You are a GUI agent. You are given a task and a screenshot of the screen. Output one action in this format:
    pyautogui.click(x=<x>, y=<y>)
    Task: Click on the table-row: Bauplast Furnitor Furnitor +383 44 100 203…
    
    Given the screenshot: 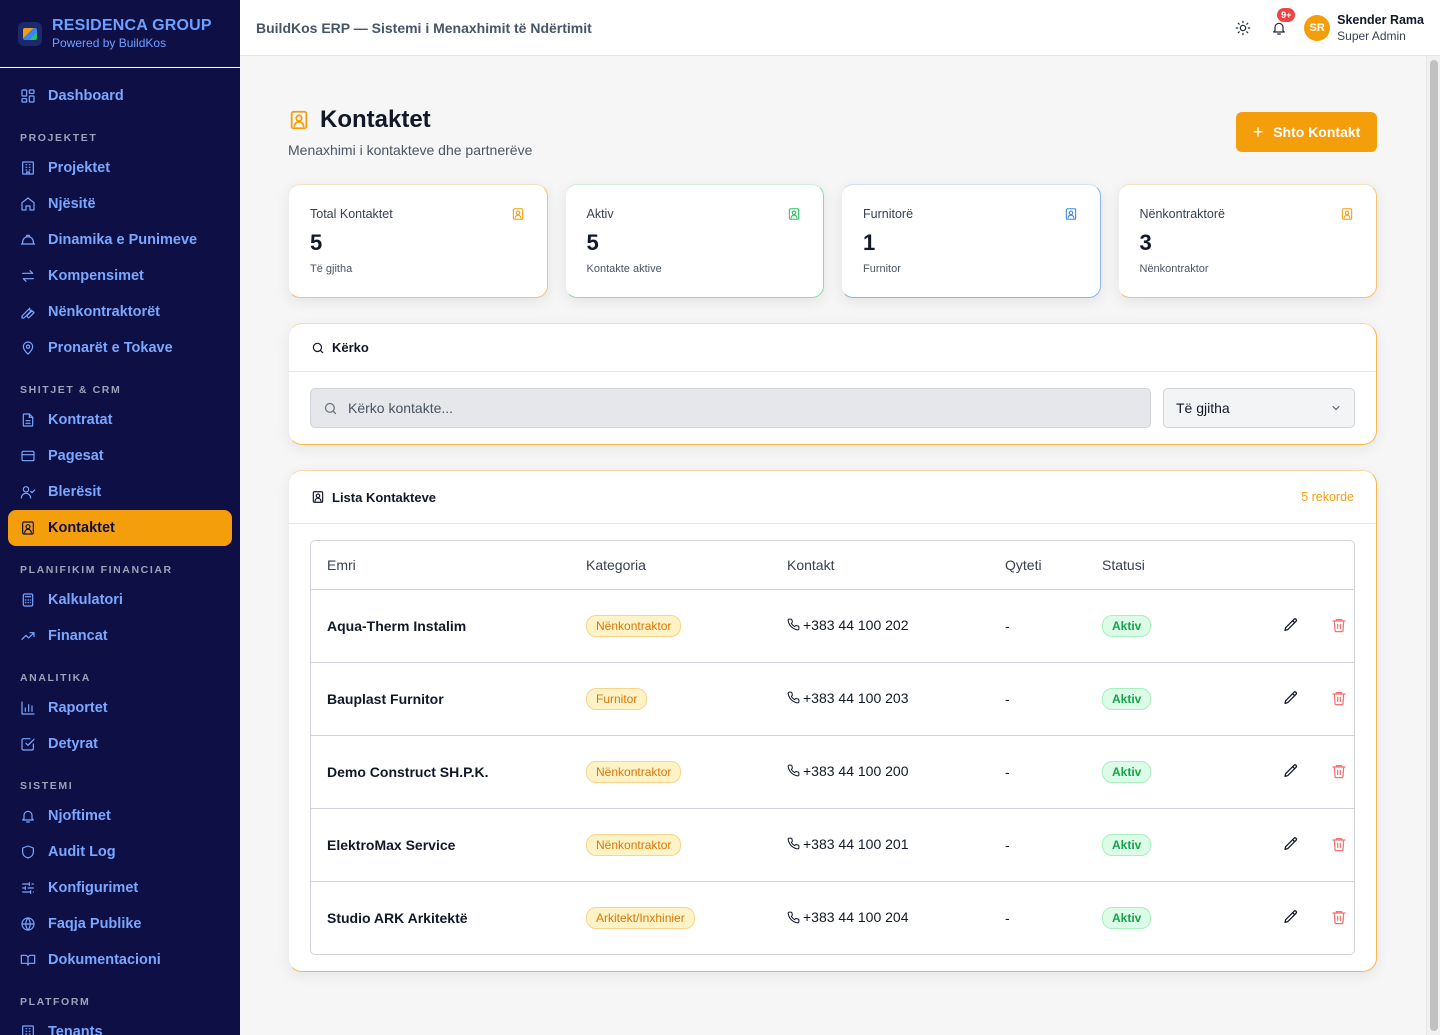 What is the action you would take?
    pyautogui.click(x=832, y=699)
    